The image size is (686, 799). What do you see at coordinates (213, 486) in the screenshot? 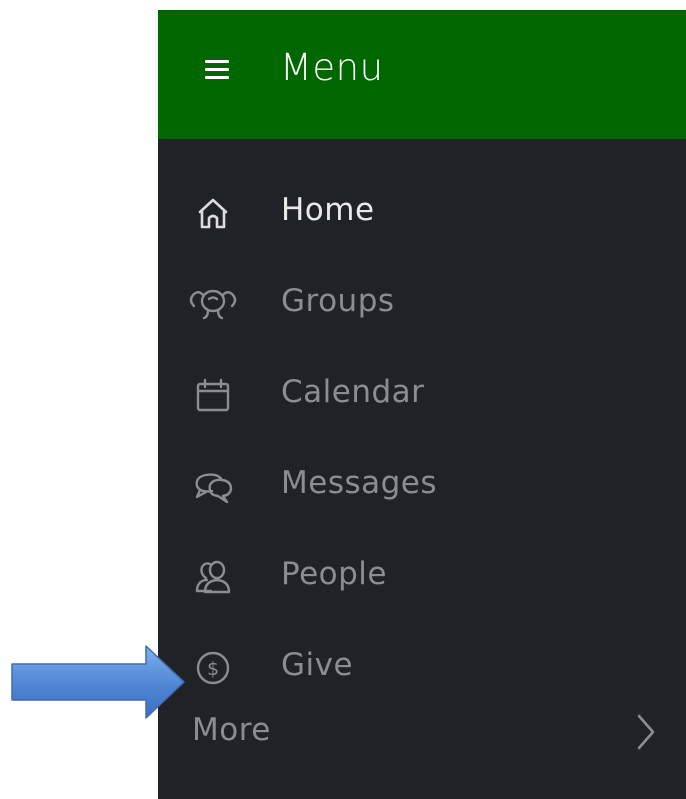
I see `messages-icon` at bounding box center [213, 486].